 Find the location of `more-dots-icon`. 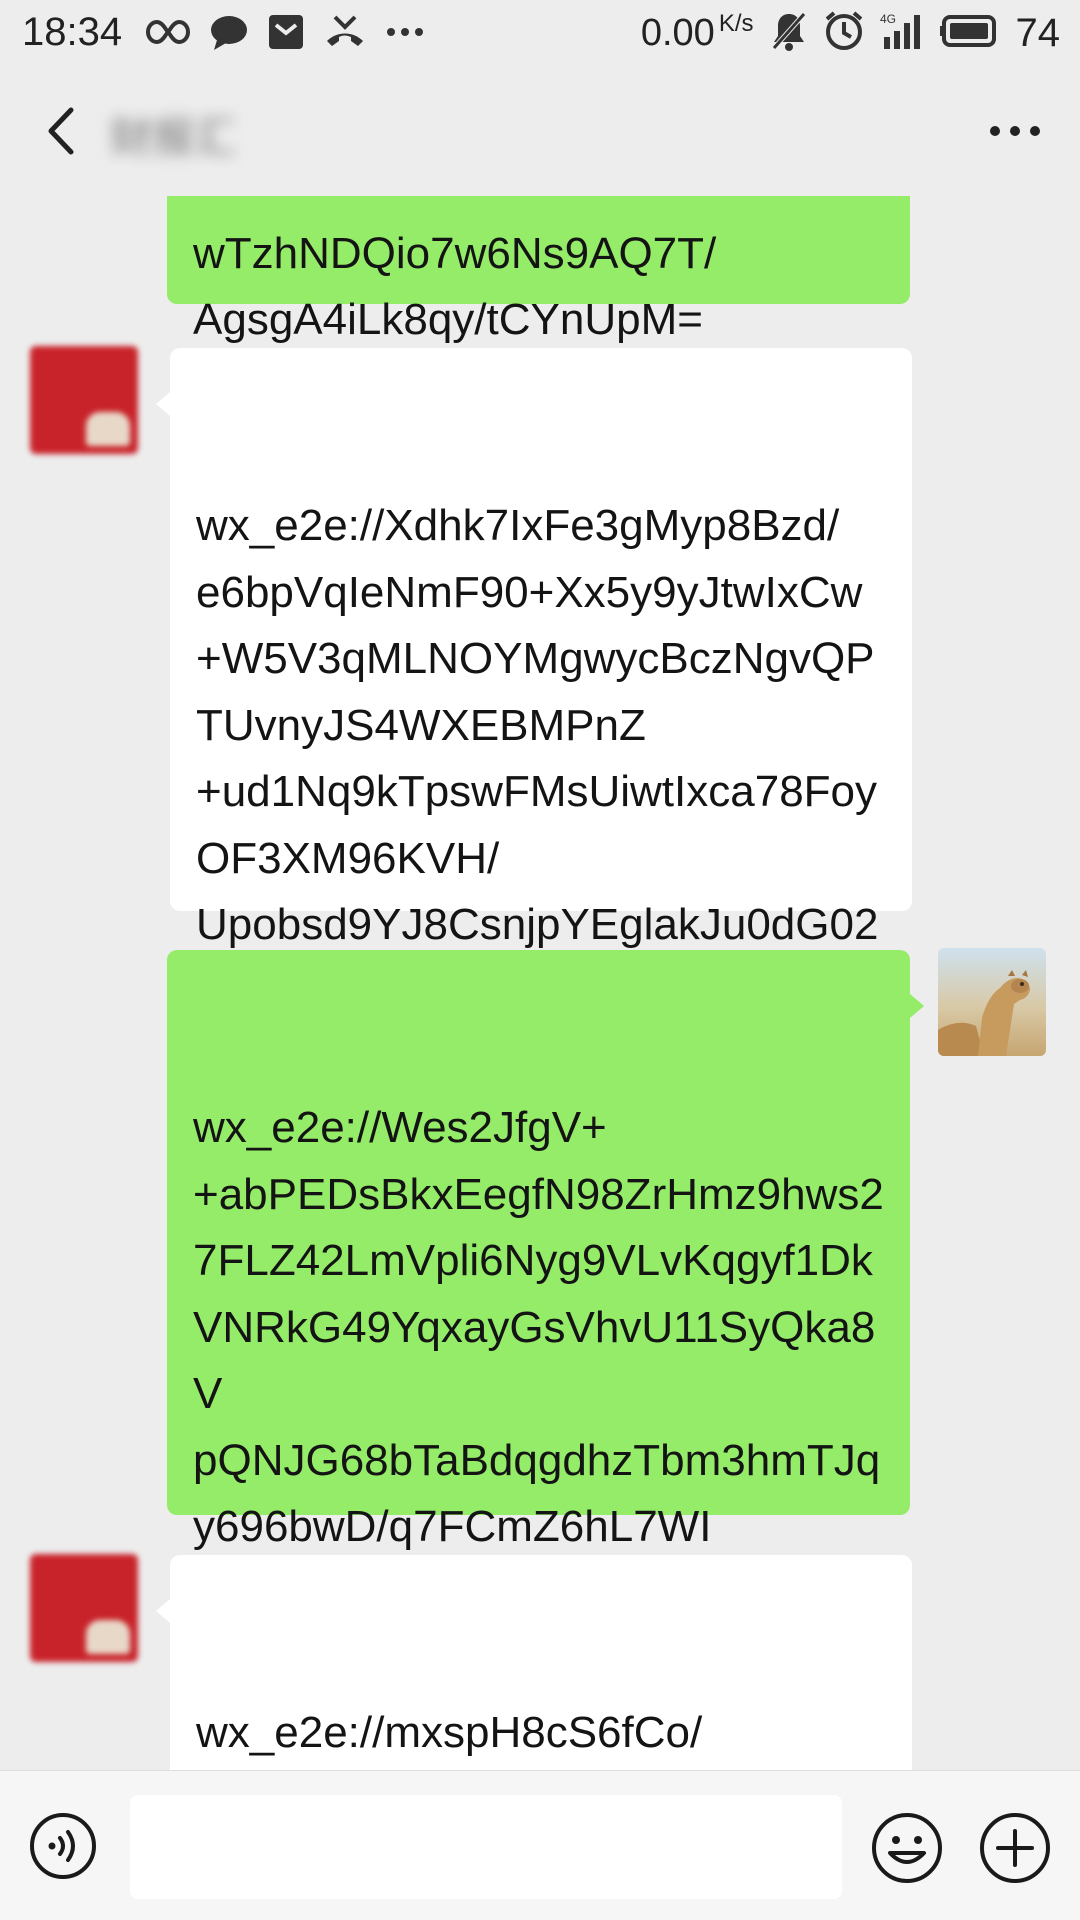

more-dots-icon is located at coordinates (405, 34).